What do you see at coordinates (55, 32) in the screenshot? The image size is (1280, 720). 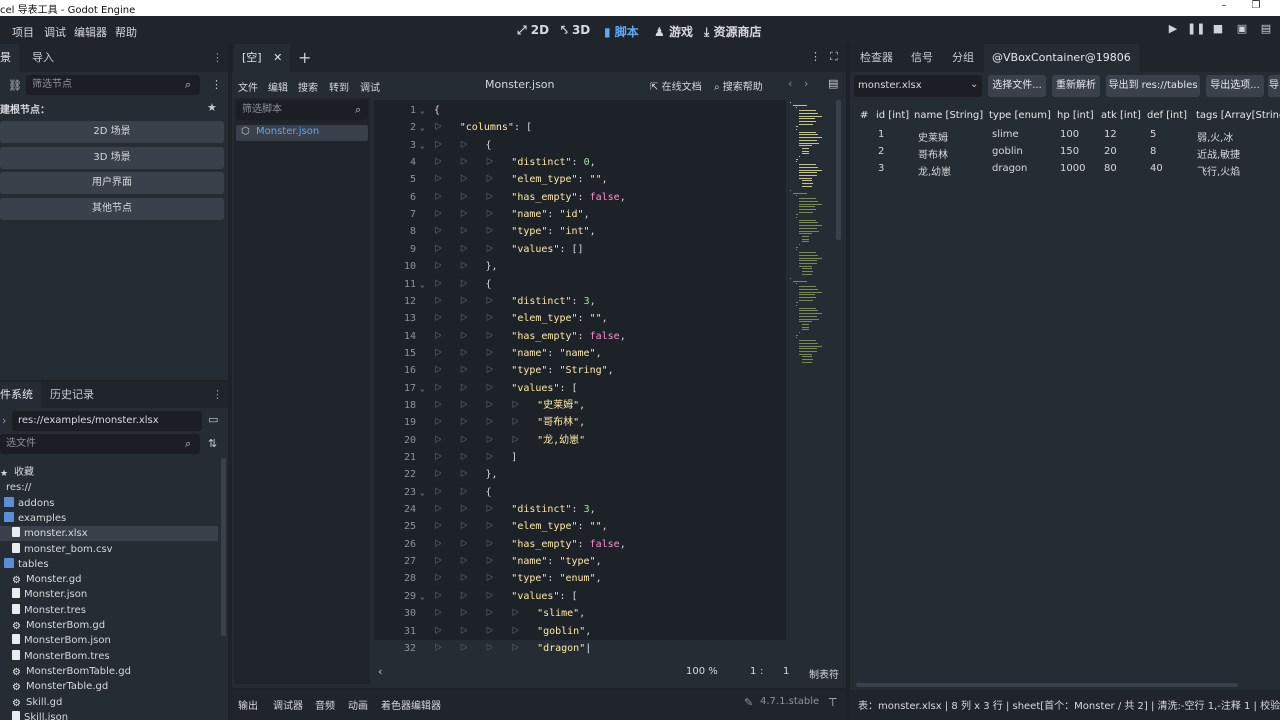 I see `menu-debug: 调试` at bounding box center [55, 32].